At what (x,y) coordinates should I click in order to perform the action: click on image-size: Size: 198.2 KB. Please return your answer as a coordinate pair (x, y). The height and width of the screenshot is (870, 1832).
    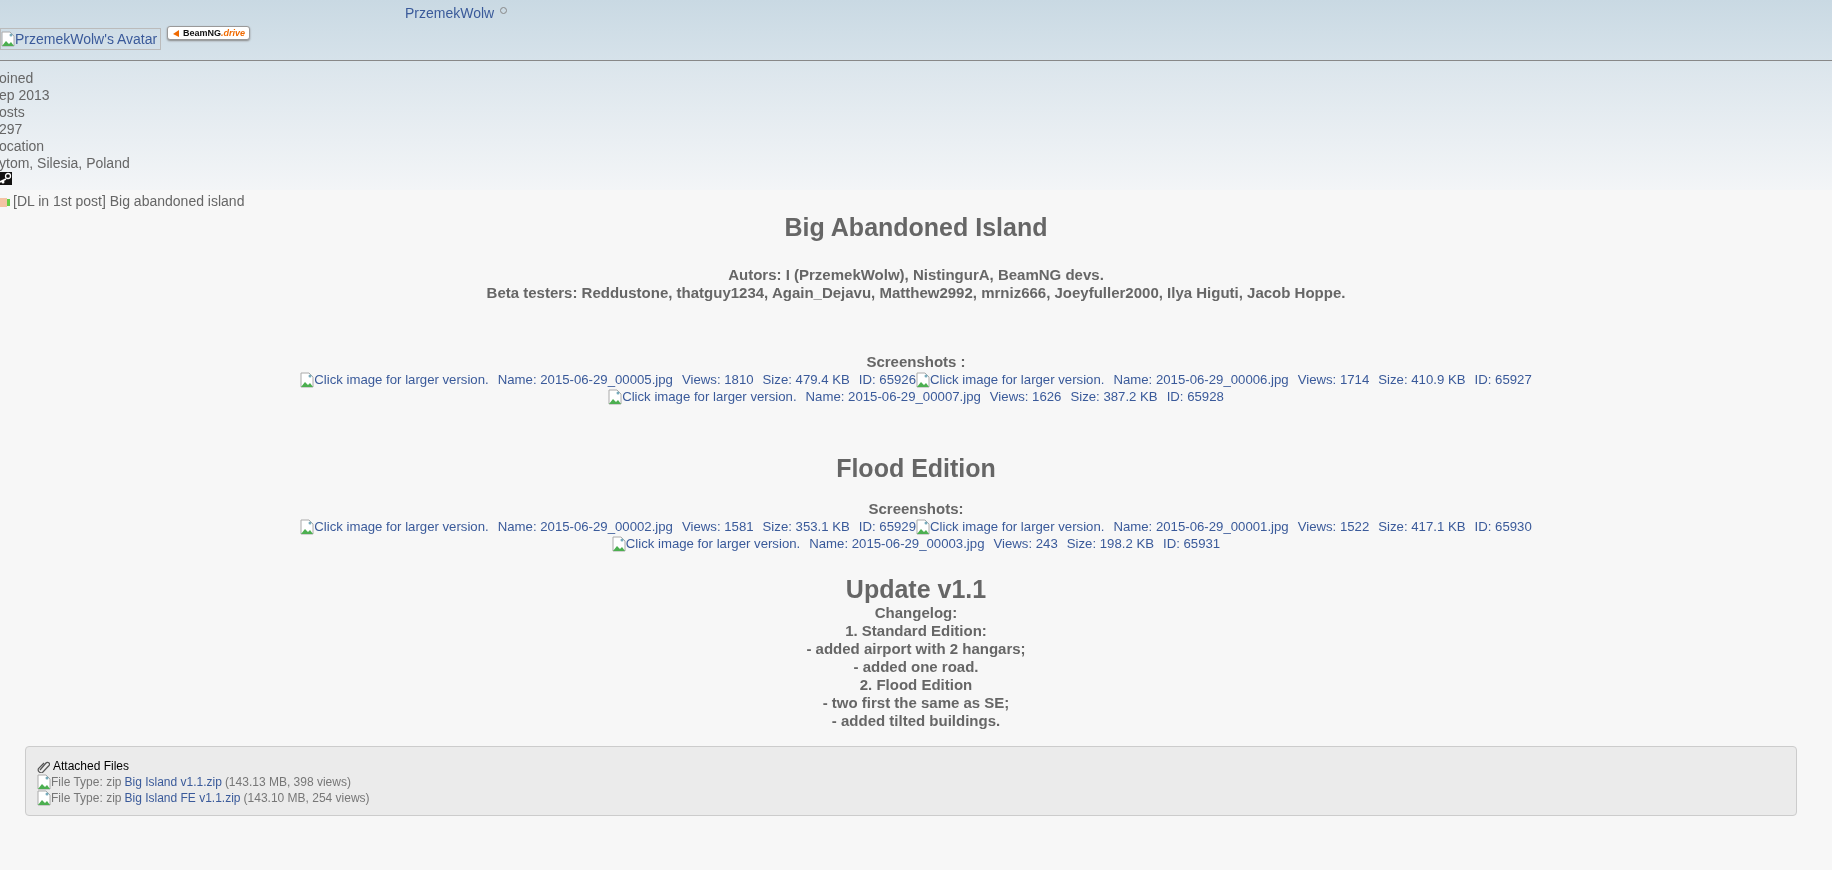
    Looking at the image, I should click on (1110, 543).